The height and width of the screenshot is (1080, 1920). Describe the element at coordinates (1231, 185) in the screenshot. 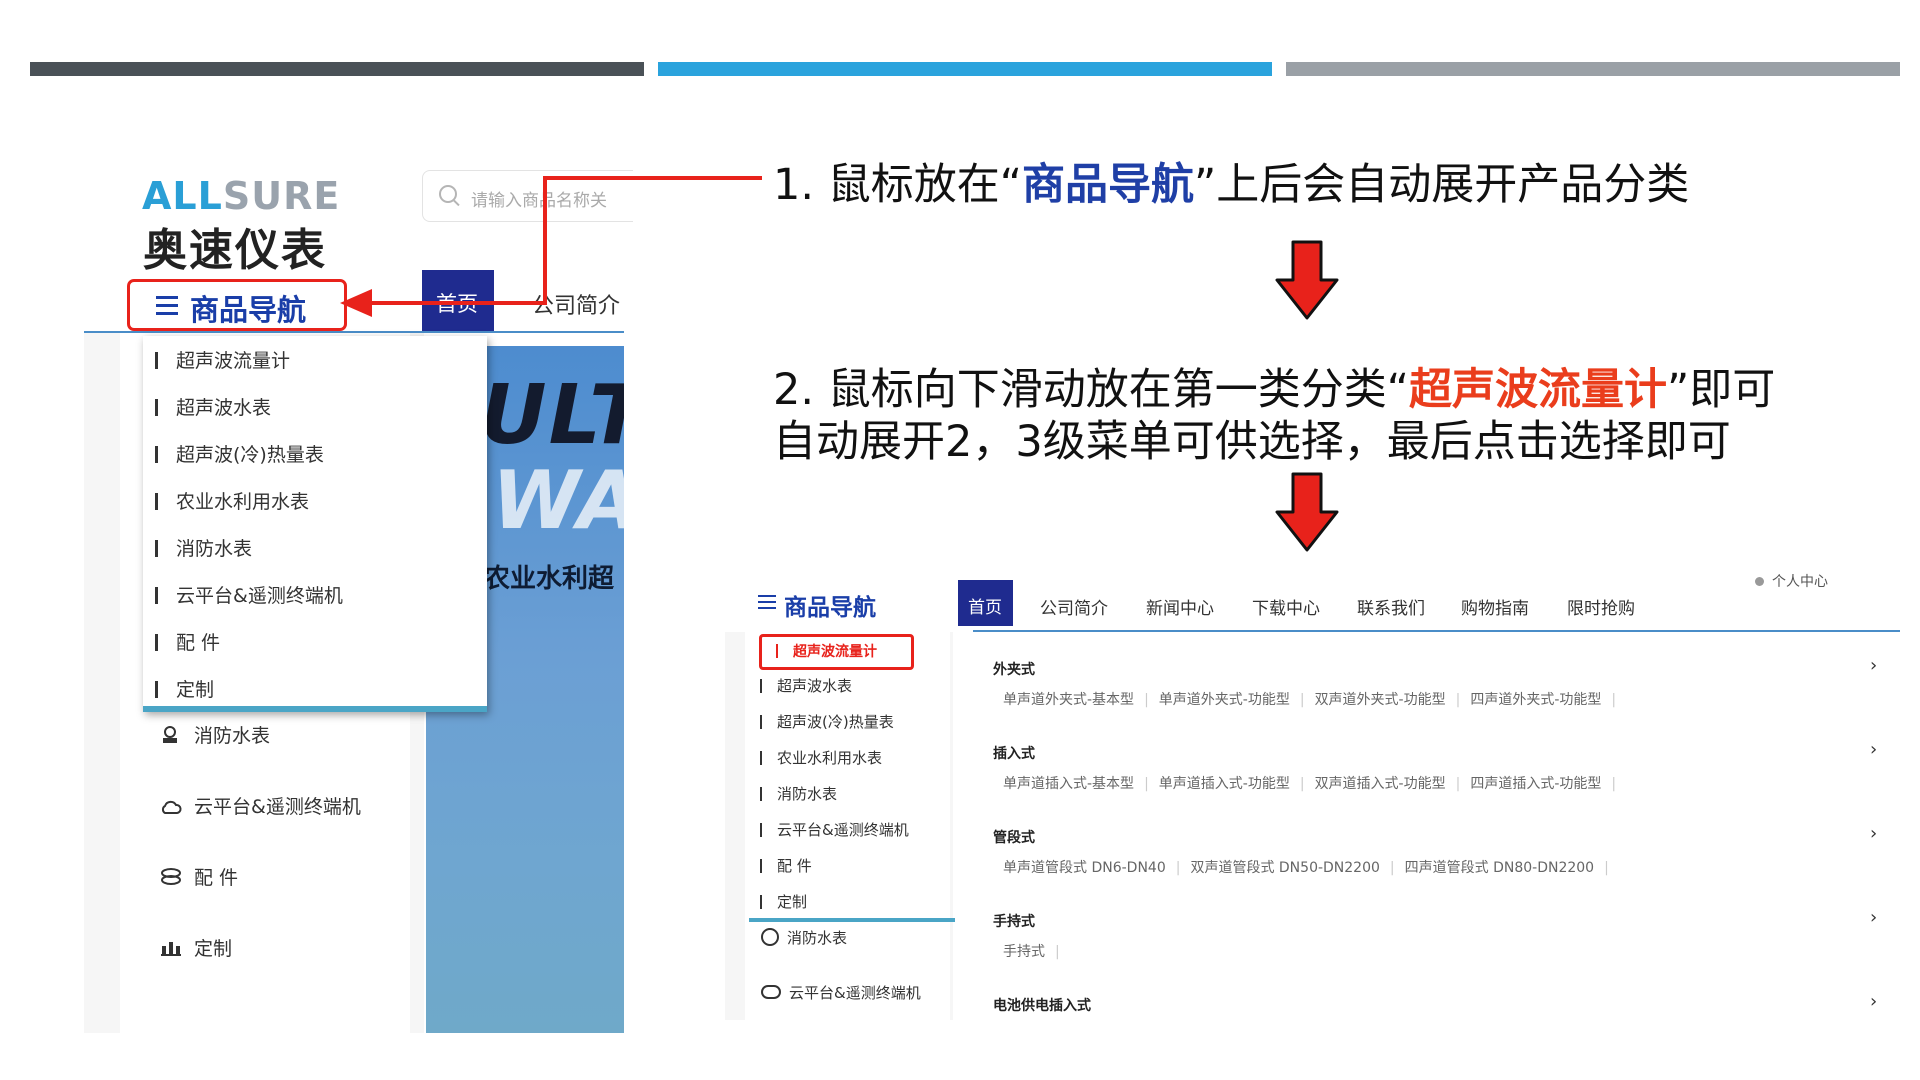

I see `step-1-text: 1. 鼠标放在“商品导航”上后会自动展开产品分类` at that location.